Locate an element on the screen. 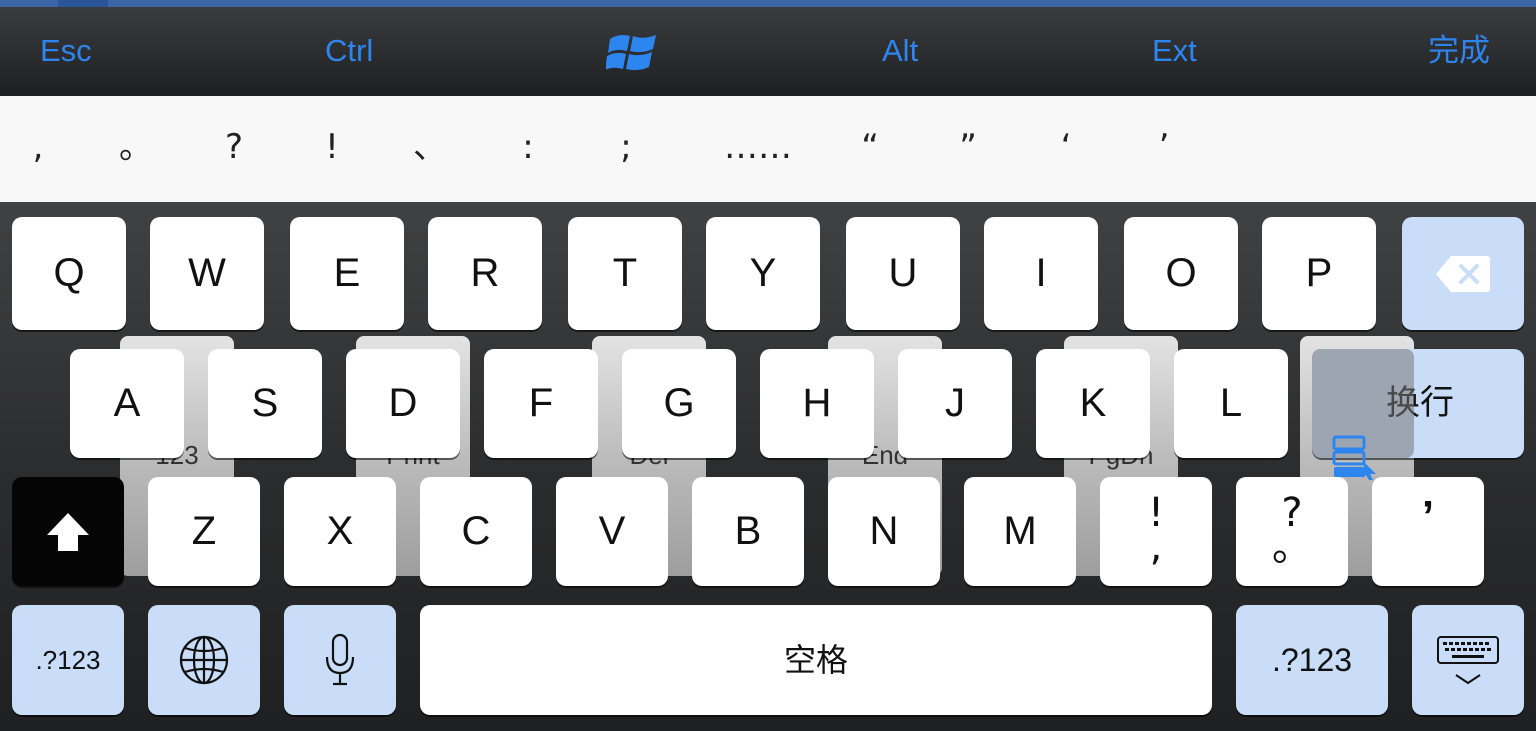  key-label: Q is located at coordinates (69, 273).